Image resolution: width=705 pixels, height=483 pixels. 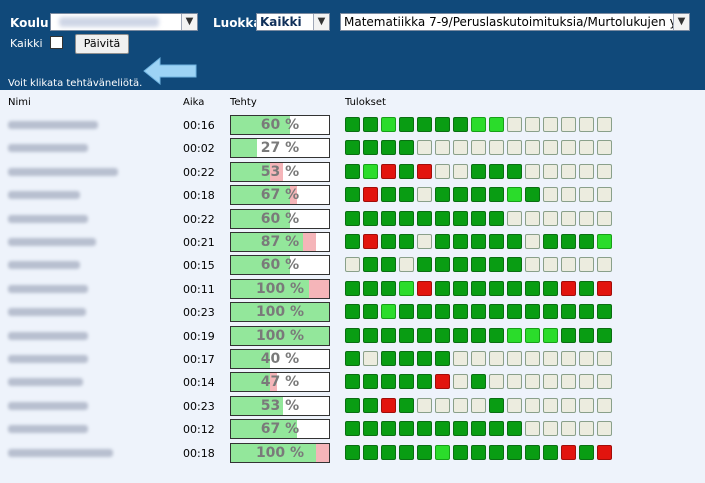 I want to click on all-checkbox, so click(x=56, y=42).